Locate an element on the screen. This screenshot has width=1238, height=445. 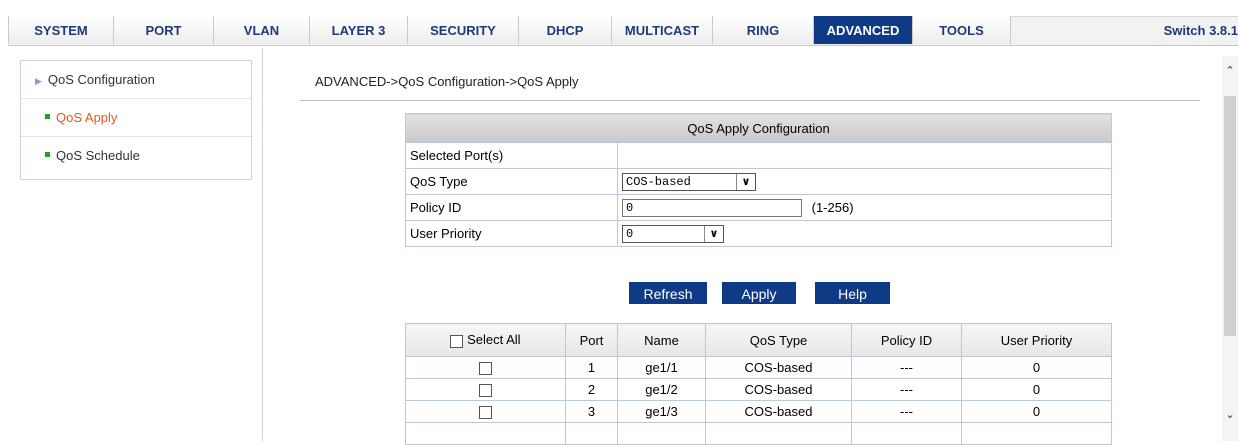
tab-vlan: VLAN is located at coordinates (261, 30).